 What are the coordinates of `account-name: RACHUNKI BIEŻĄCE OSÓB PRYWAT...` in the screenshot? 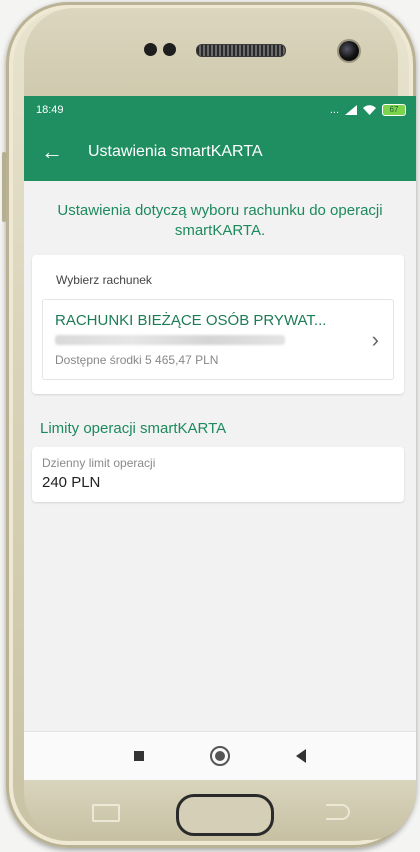 It's located at (191, 320).